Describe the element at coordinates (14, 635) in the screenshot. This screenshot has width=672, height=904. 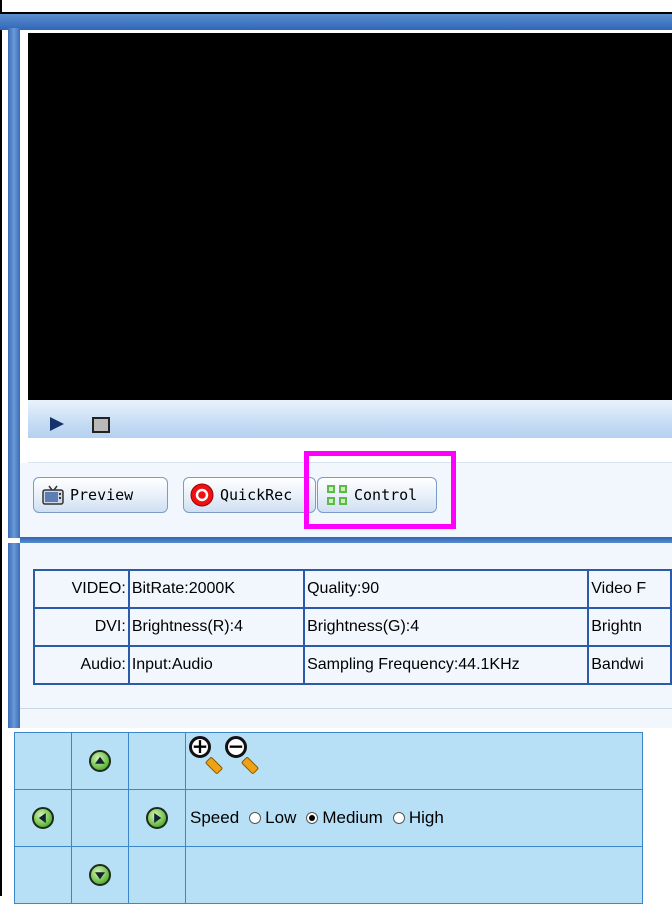
I see `left-frame-stripe-lower` at that location.